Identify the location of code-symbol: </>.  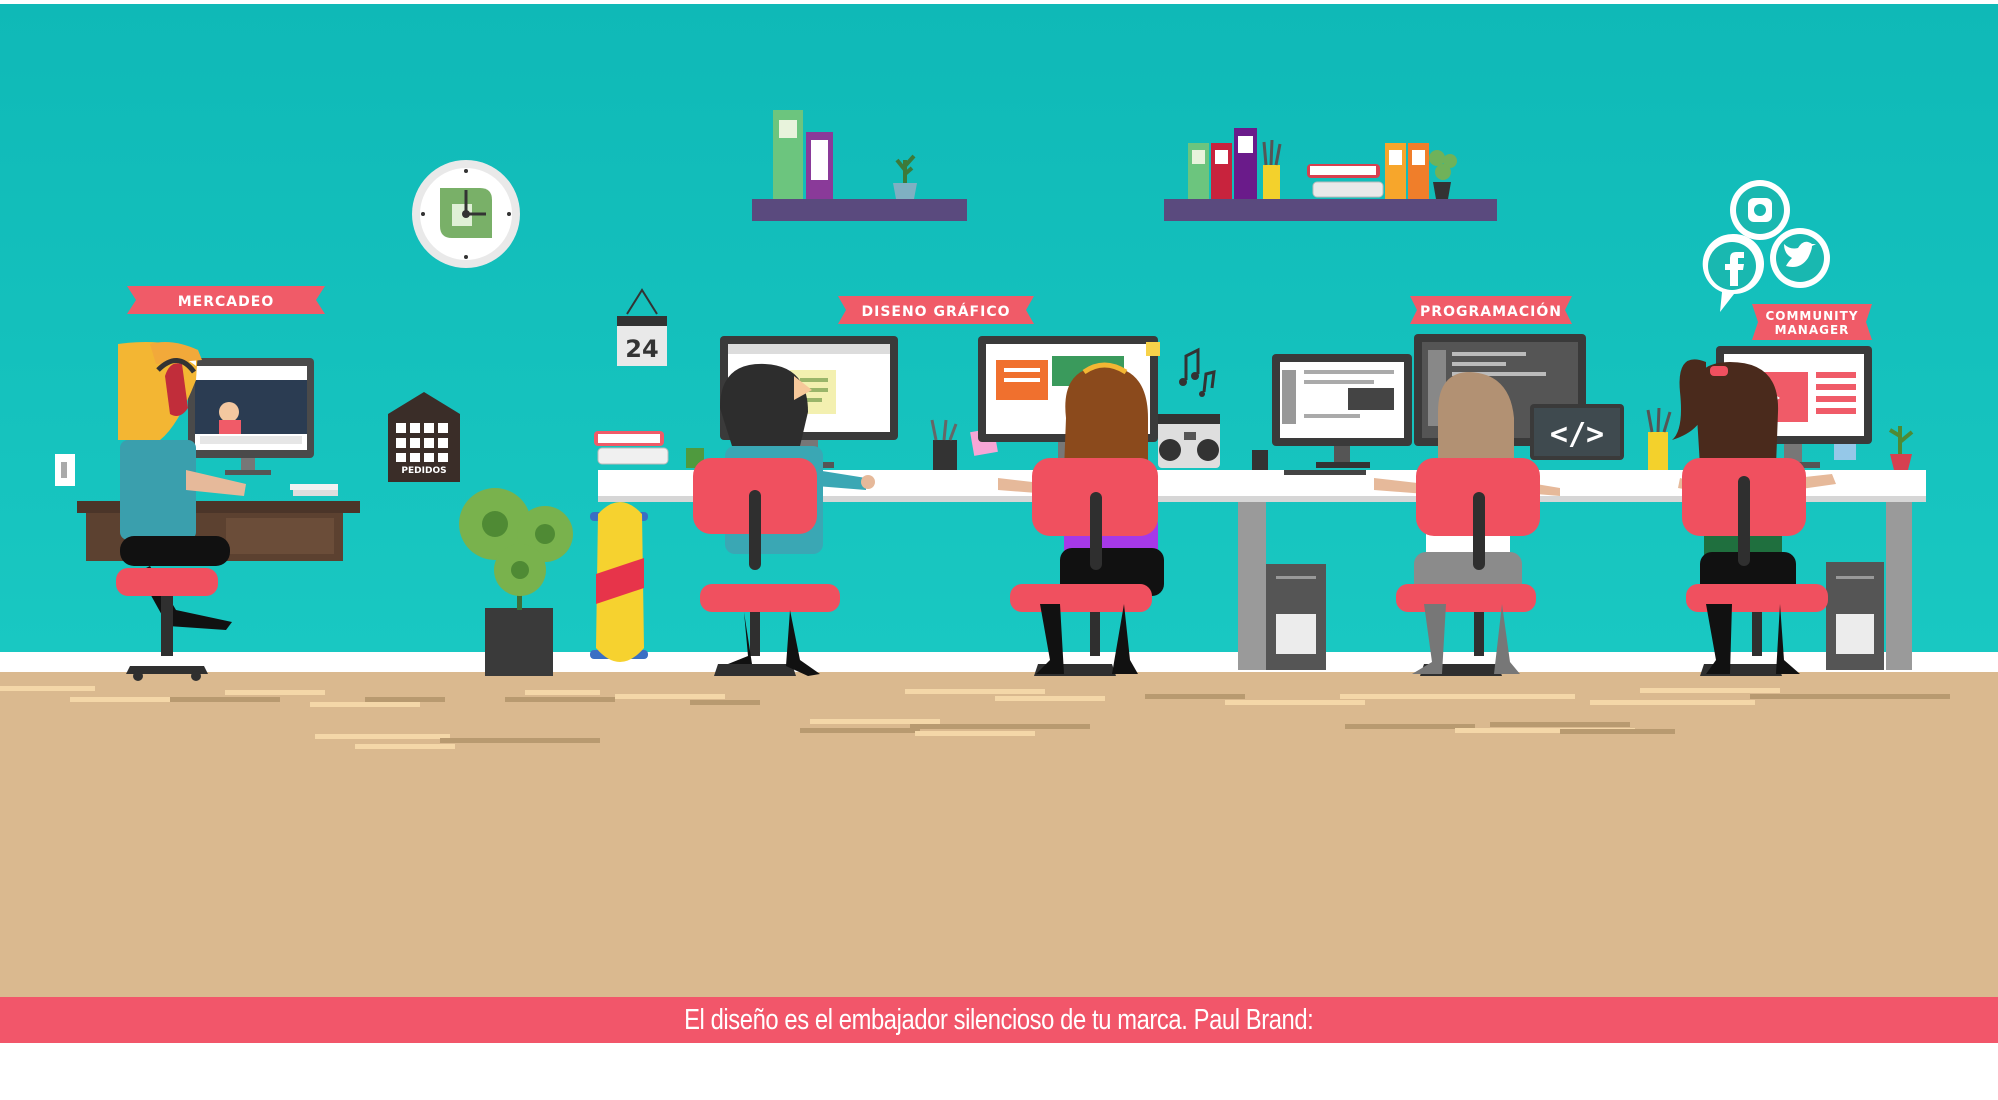
(1577, 434).